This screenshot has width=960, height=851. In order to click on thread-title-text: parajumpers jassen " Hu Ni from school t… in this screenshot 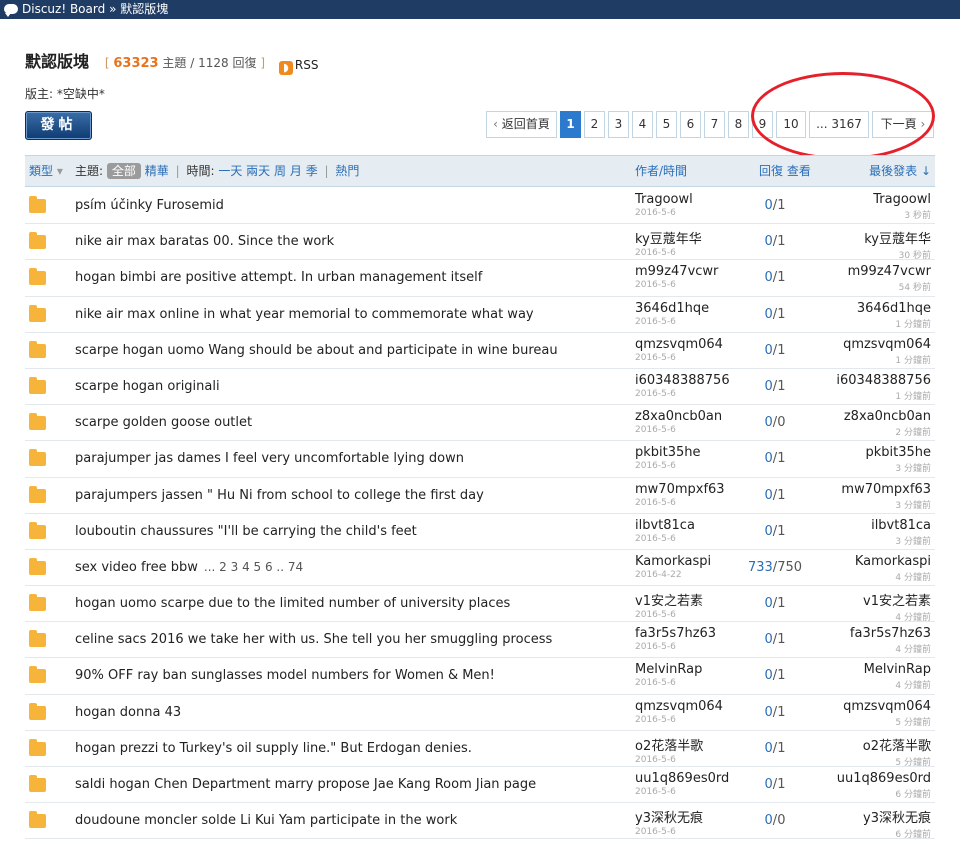, I will do `click(279, 495)`.